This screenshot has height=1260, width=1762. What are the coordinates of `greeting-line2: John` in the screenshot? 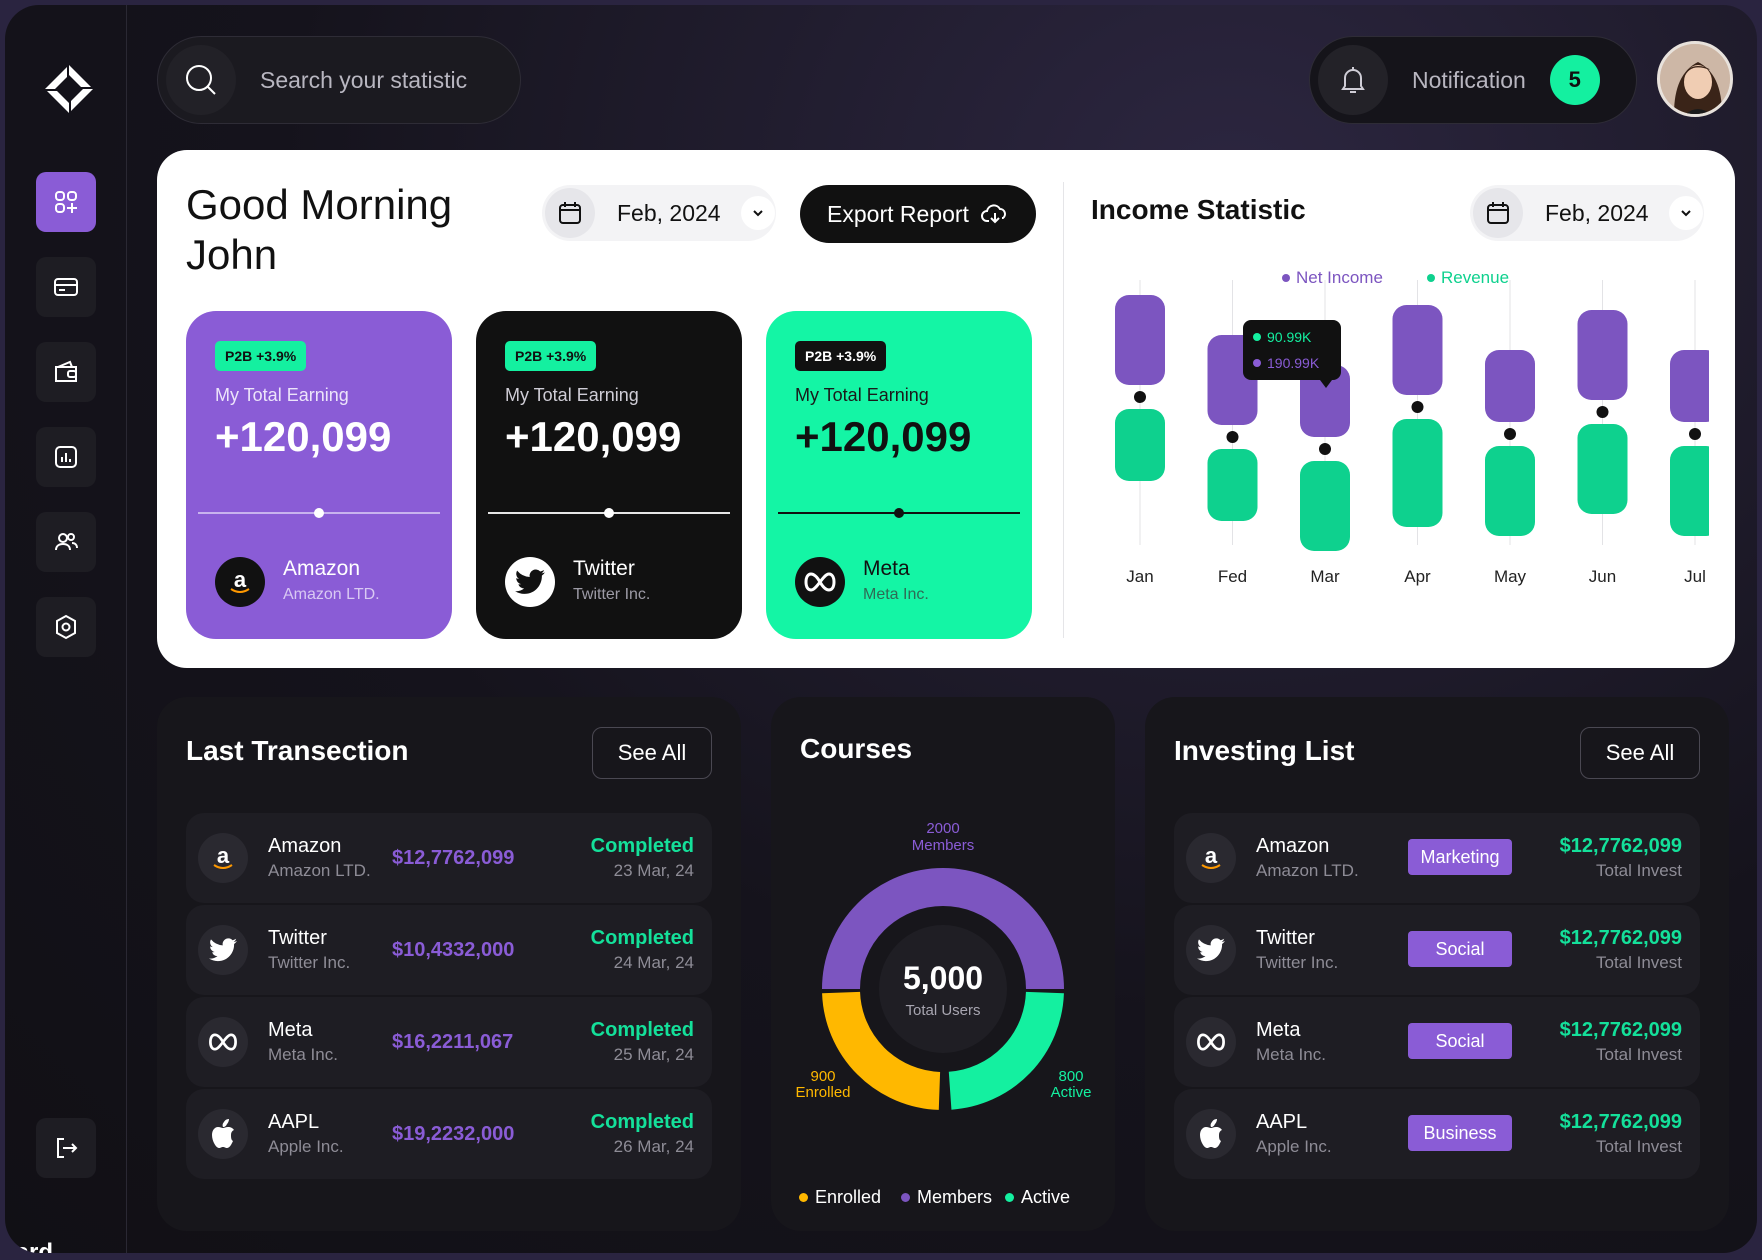 It's located at (232, 254).